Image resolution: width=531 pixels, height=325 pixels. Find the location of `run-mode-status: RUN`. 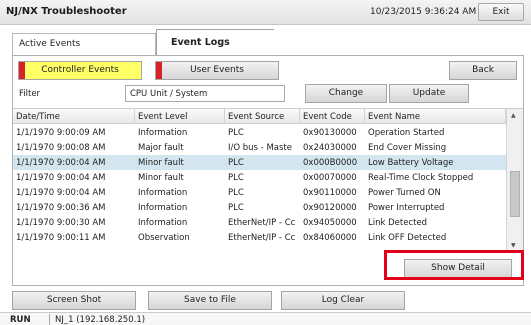

run-mode-status: RUN is located at coordinates (20, 320).